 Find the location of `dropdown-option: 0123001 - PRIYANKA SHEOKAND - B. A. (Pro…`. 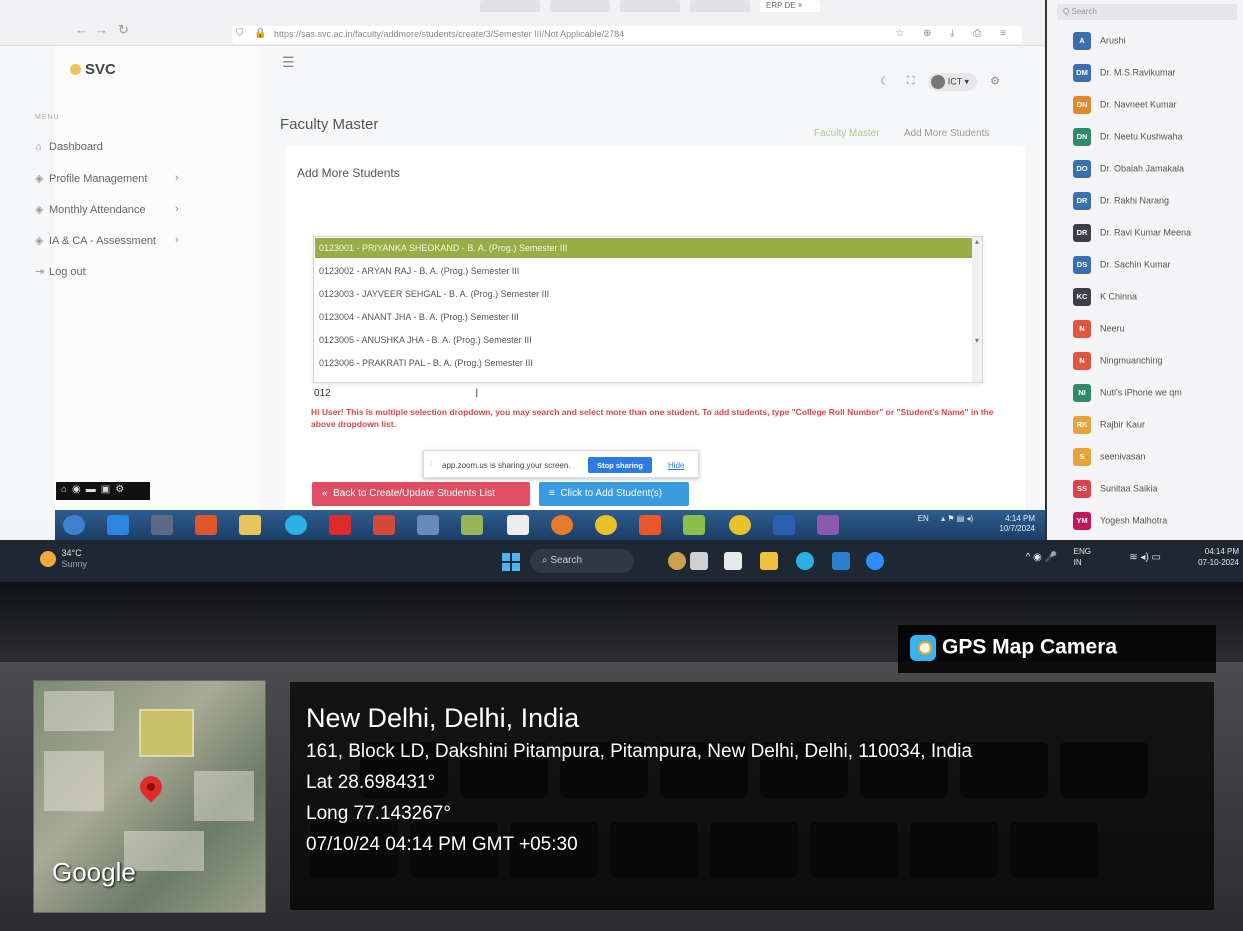

dropdown-option: 0123001 - PRIYANKA SHEOKAND - B. A. (Pro… is located at coordinates (647, 248).